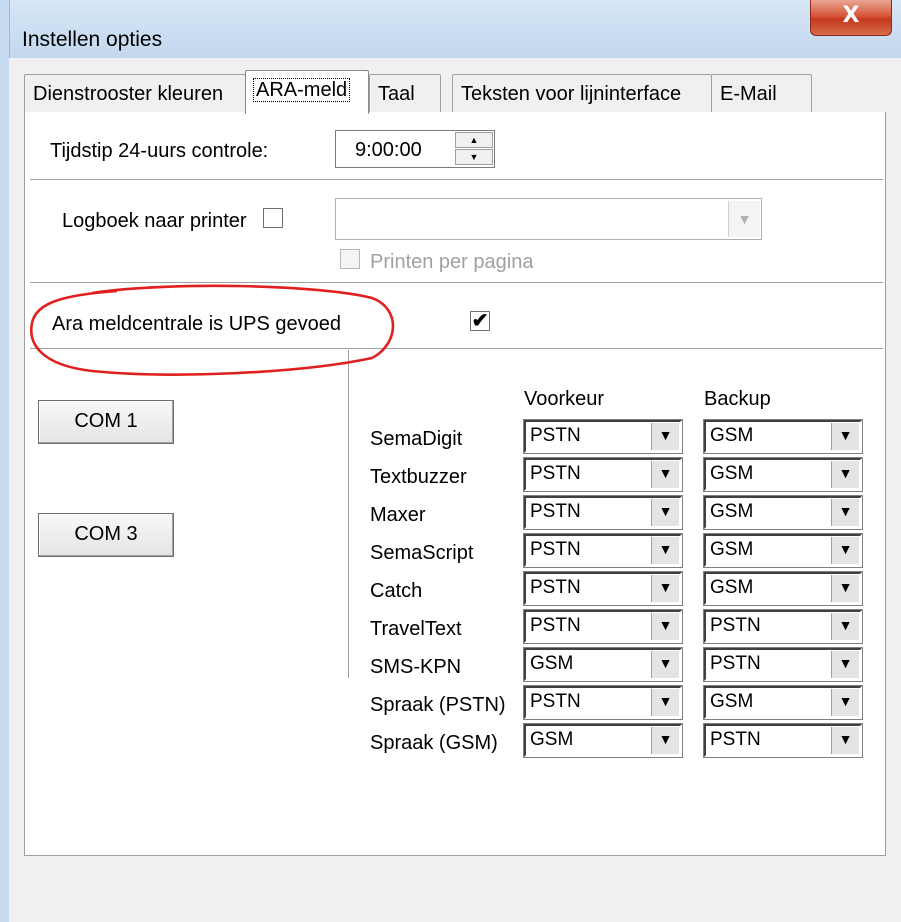 The width and height of the screenshot is (901, 922). I want to click on vertical-divider, so click(348, 514).